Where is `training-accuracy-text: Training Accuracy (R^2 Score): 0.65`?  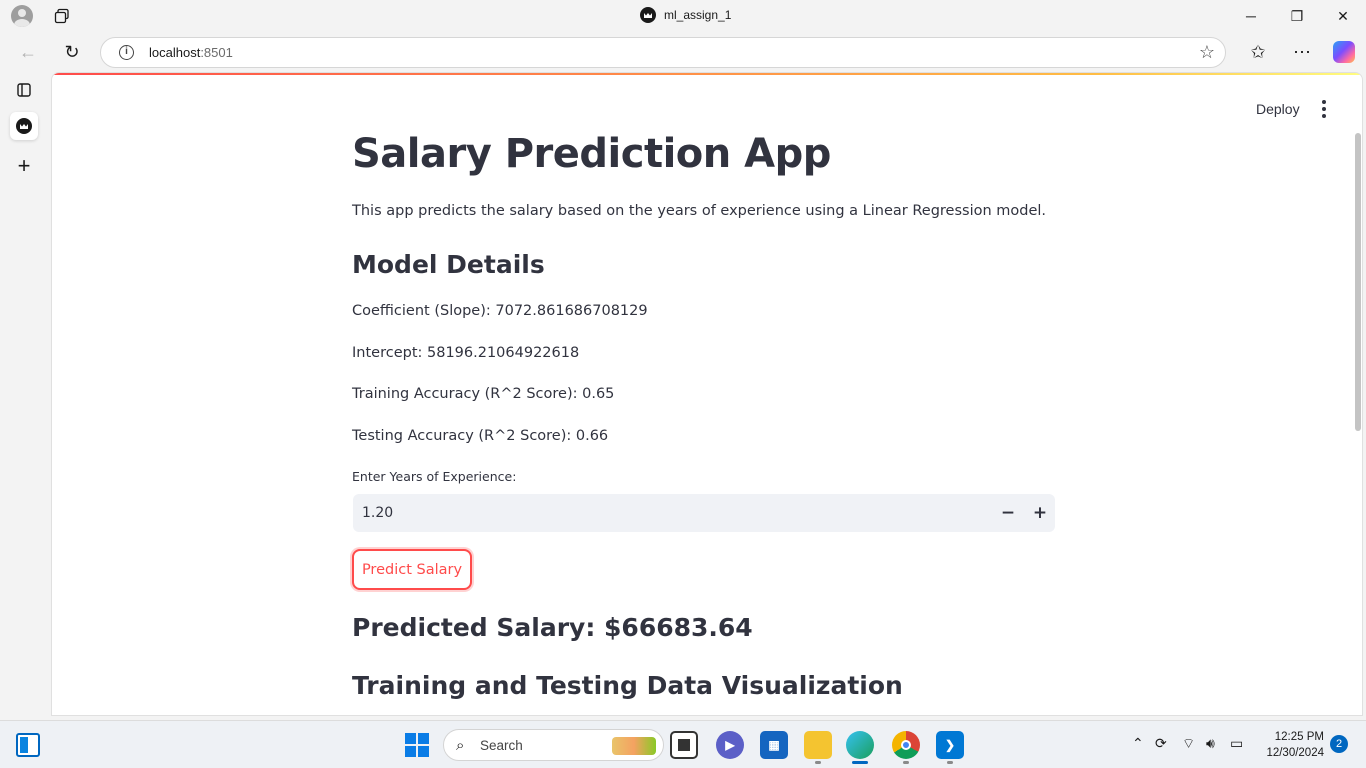
training-accuracy-text: Training Accuracy (R^2 Score): 0.65 is located at coordinates (483, 394).